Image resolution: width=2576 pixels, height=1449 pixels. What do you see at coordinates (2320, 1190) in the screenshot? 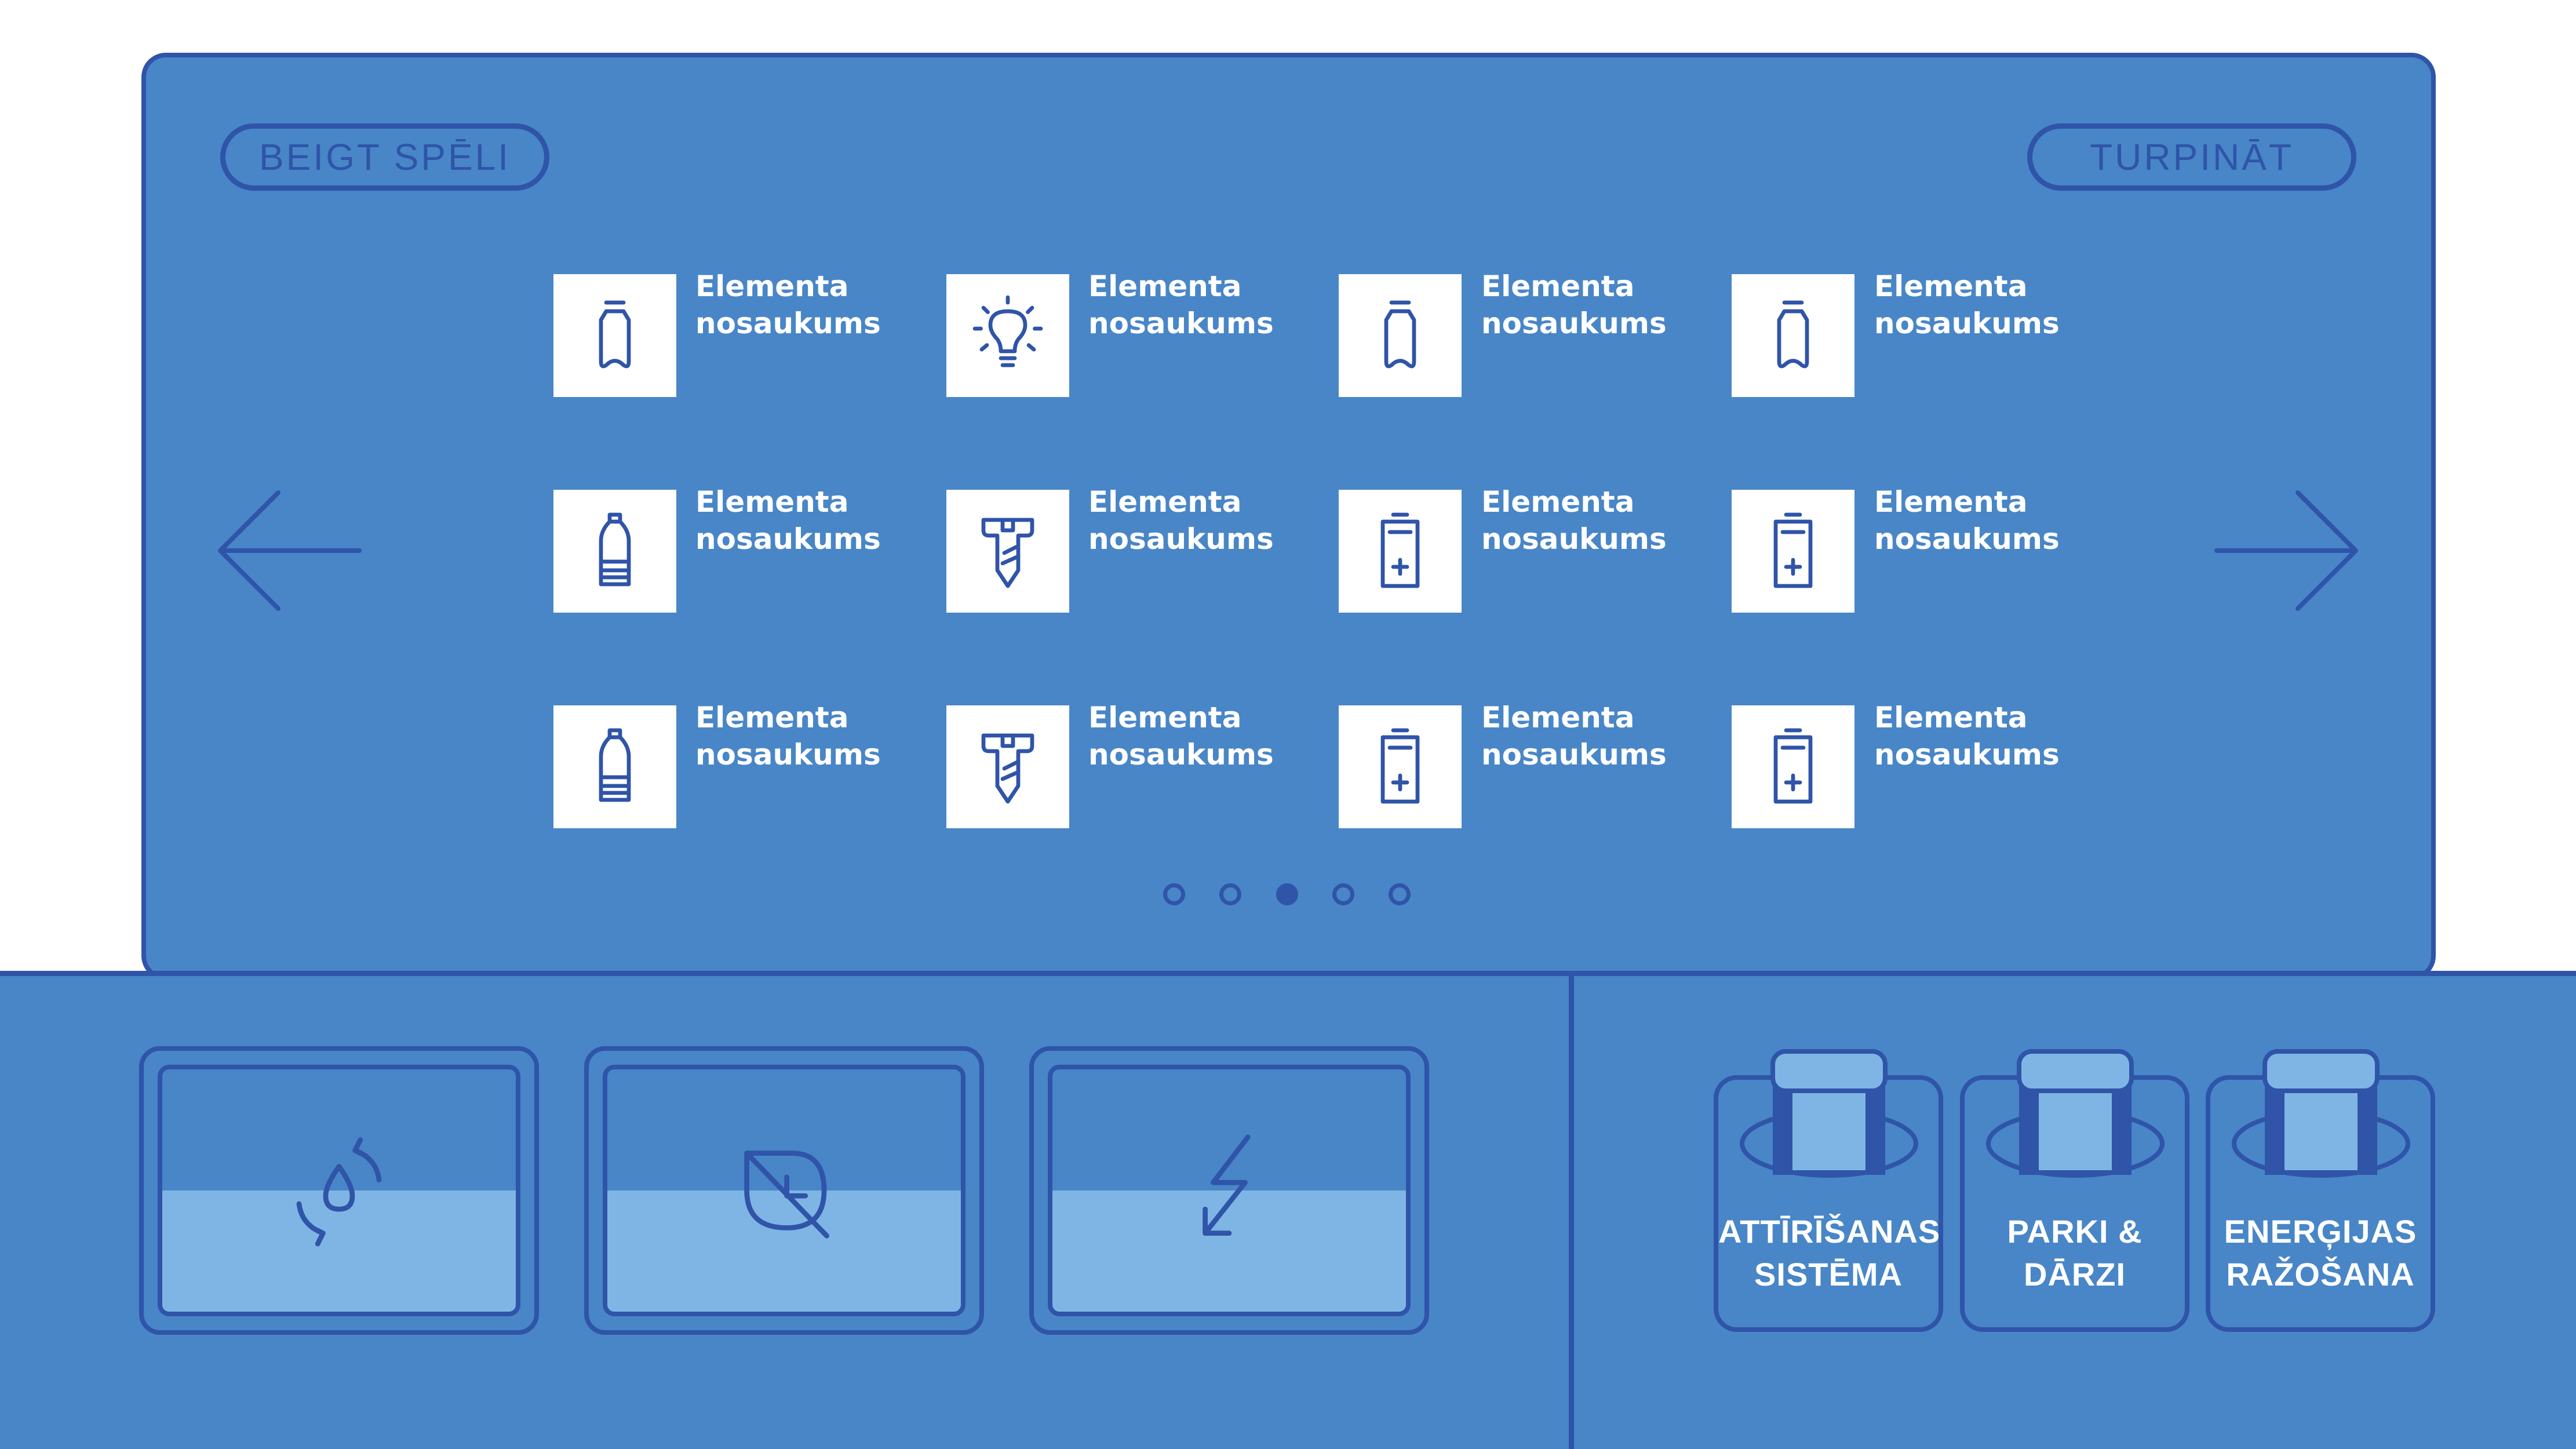
I see `category-card-energy: ENERĢIJAS RAŽOŠANA` at bounding box center [2320, 1190].